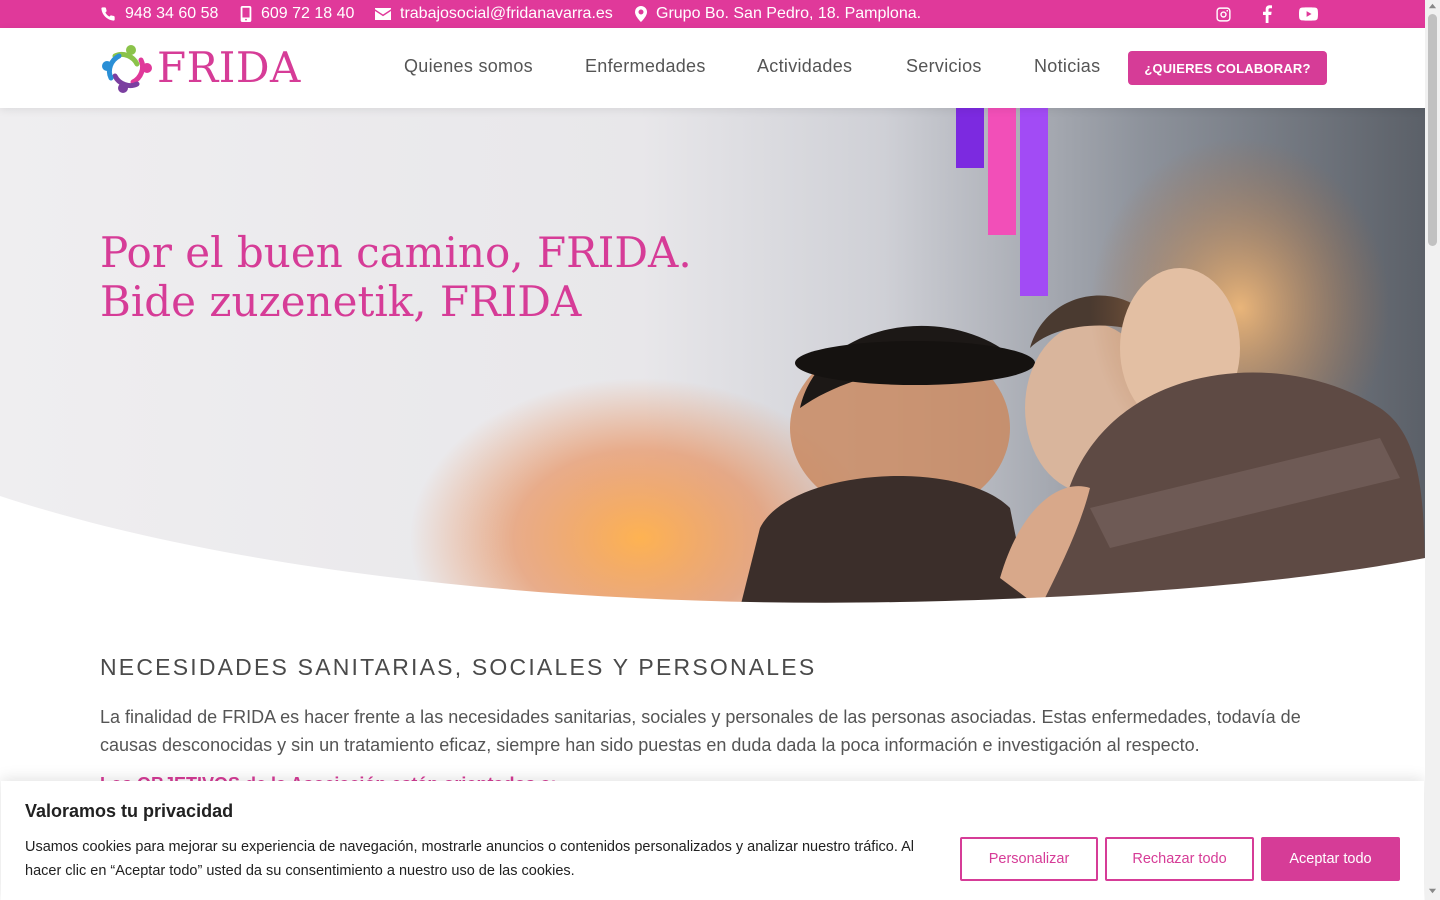 This screenshot has height=900, width=1440. I want to click on instagram-link, so click(1223, 14).